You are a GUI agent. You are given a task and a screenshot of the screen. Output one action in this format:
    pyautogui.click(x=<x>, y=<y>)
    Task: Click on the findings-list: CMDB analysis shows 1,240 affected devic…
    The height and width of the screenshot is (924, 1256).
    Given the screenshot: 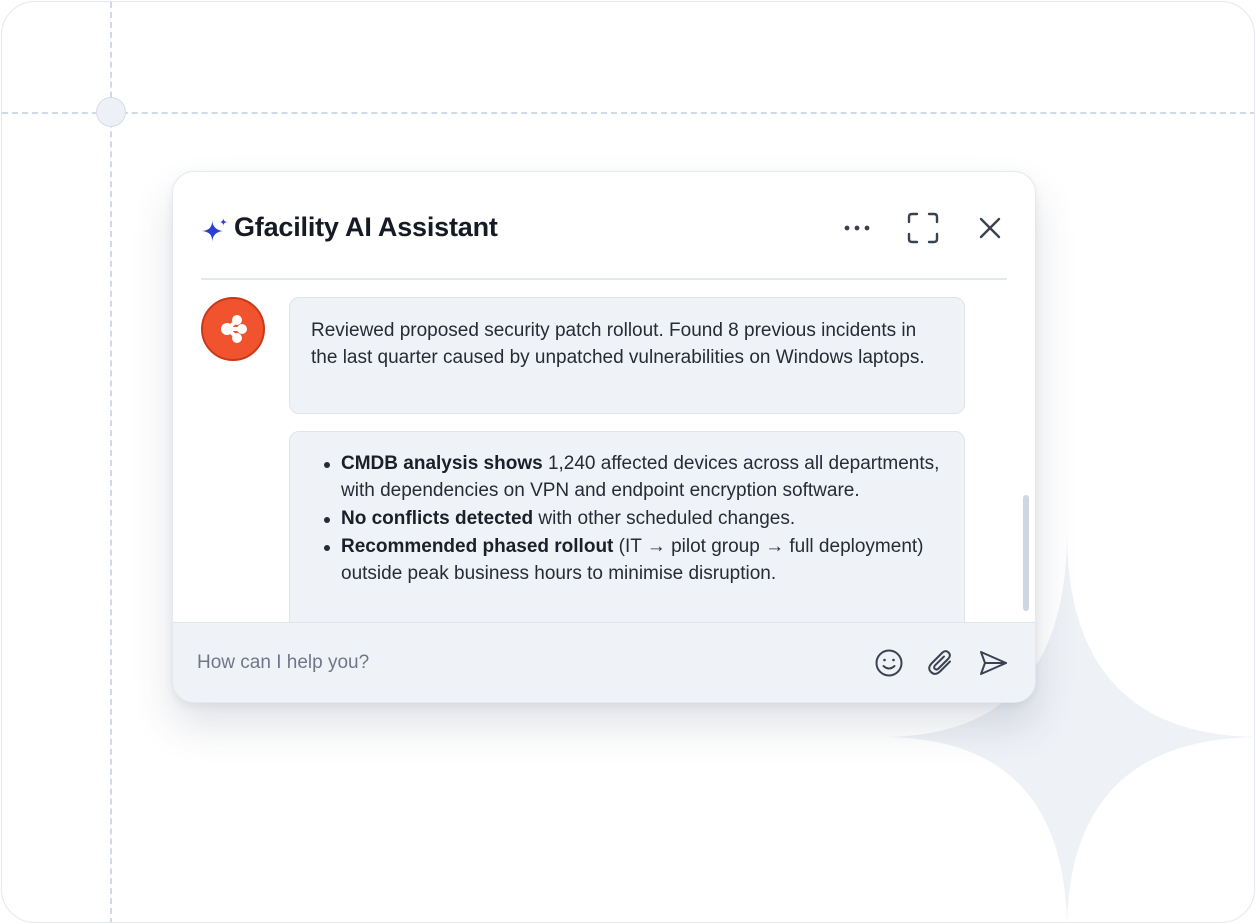 What is the action you would take?
    pyautogui.click(x=627, y=518)
    